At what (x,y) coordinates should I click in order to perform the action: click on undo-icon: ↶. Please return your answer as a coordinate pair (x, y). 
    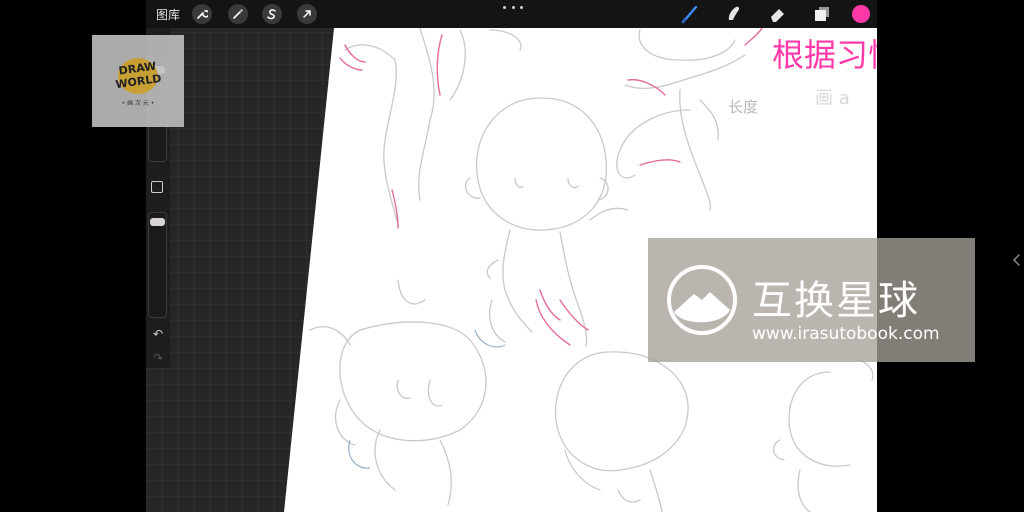
    Looking at the image, I should click on (158, 334).